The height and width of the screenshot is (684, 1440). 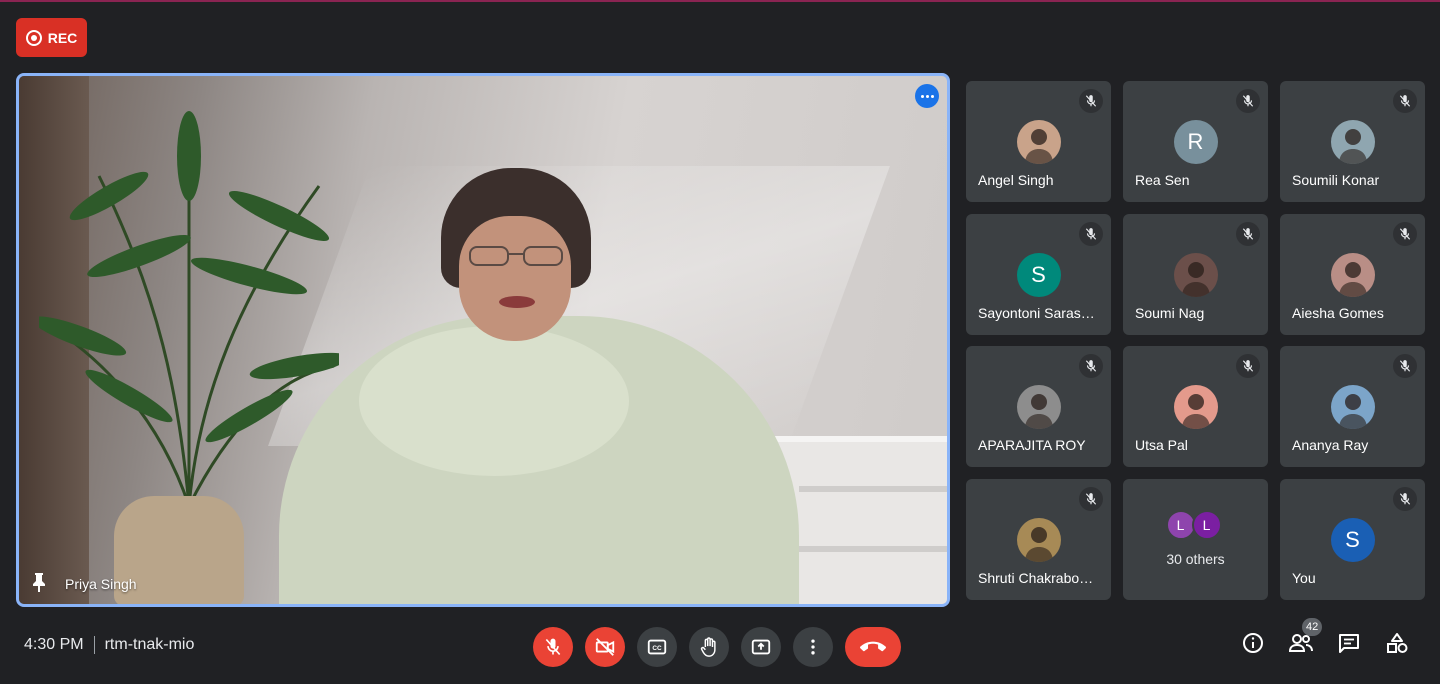 I want to click on participant-tile: Soumili Konar, so click(x=1352, y=141).